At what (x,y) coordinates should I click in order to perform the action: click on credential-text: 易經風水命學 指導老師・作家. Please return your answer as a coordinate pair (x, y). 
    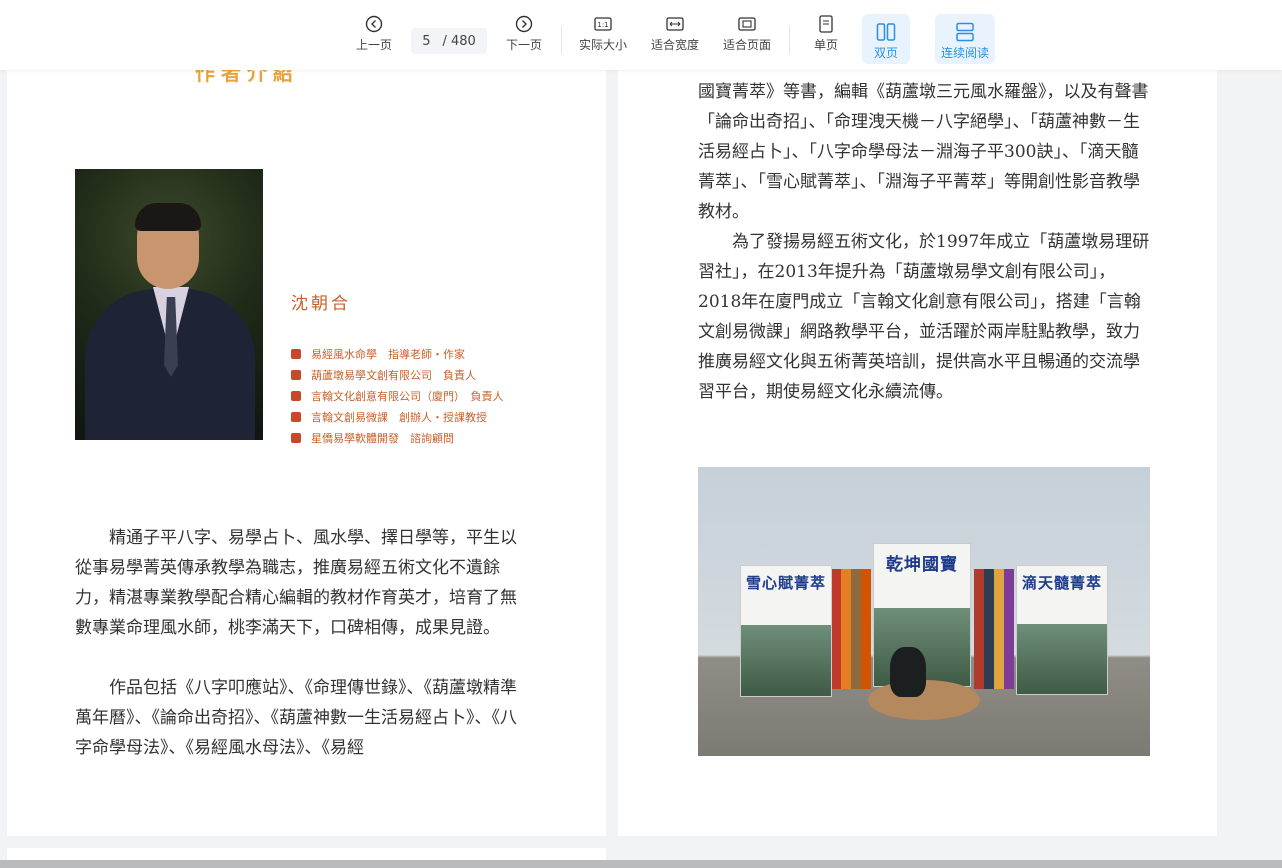
    Looking at the image, I should click on (388, 354).